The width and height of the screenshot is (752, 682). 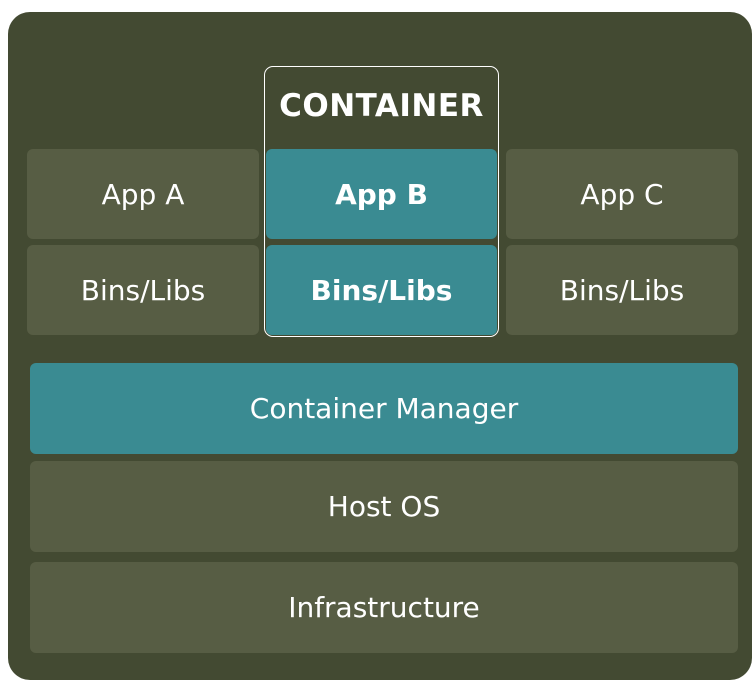 What do you see at coordinates (381, 290) in the screenshot?
I see `bins-libs-b-block: Bins/Libs` at bounding box center [381, 290].